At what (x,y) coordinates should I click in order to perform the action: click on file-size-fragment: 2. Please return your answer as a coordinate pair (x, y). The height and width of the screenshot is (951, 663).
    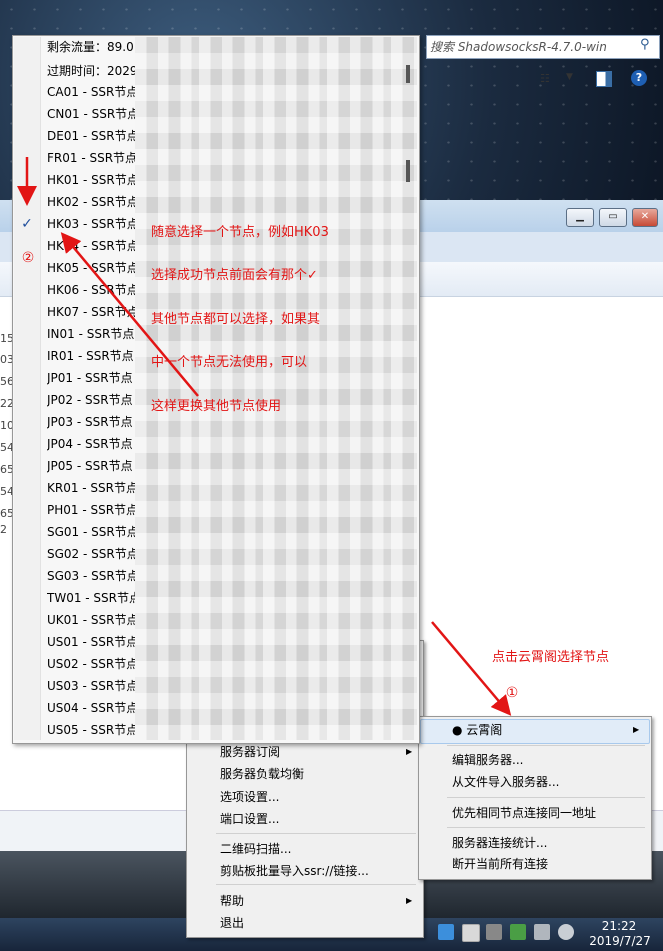
    Looking at the image, I should click on (3, 529).